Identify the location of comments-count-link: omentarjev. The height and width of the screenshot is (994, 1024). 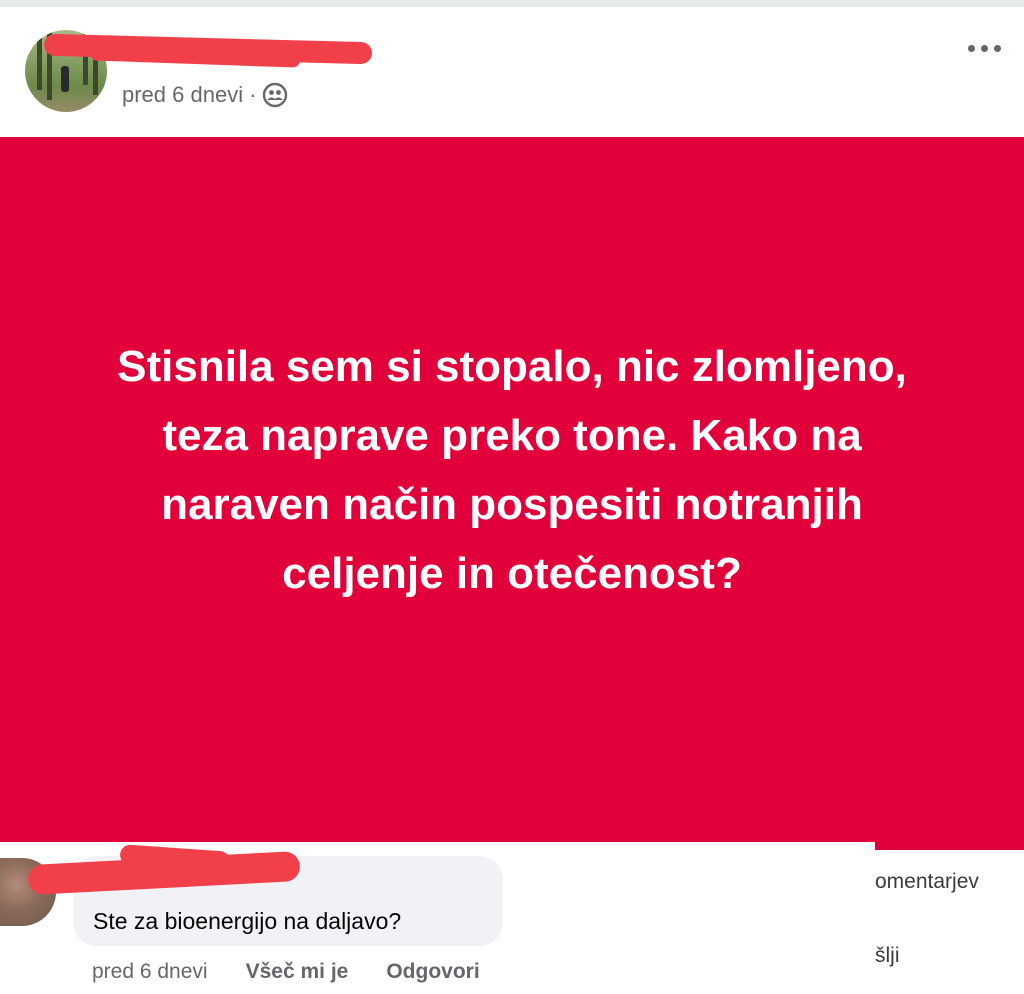
(927, 882).